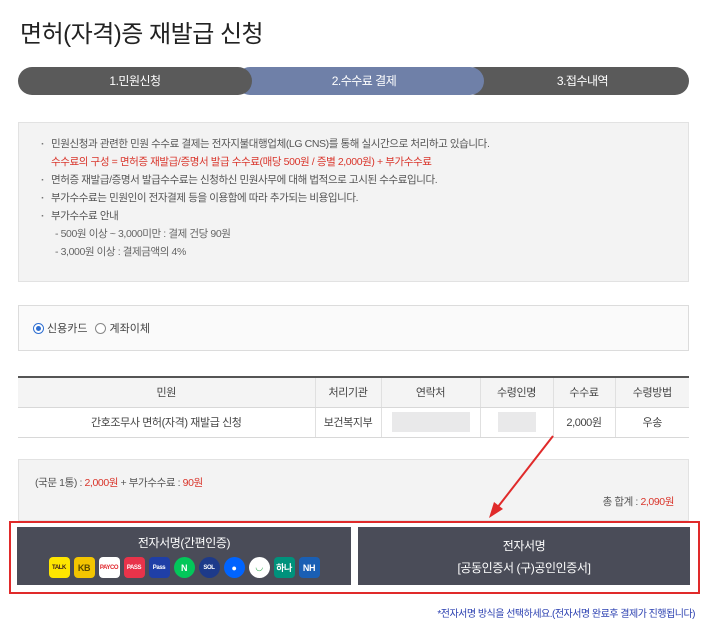  I want to click on step-civil-application: 1.민원신청, so click(135, 81).